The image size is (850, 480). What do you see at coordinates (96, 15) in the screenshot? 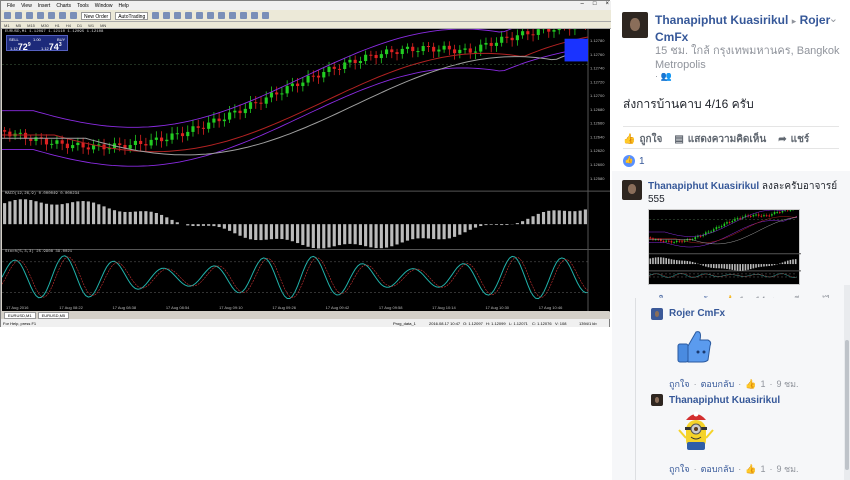
I see `new-order-button: New Order` at bounding box center [96, 15].